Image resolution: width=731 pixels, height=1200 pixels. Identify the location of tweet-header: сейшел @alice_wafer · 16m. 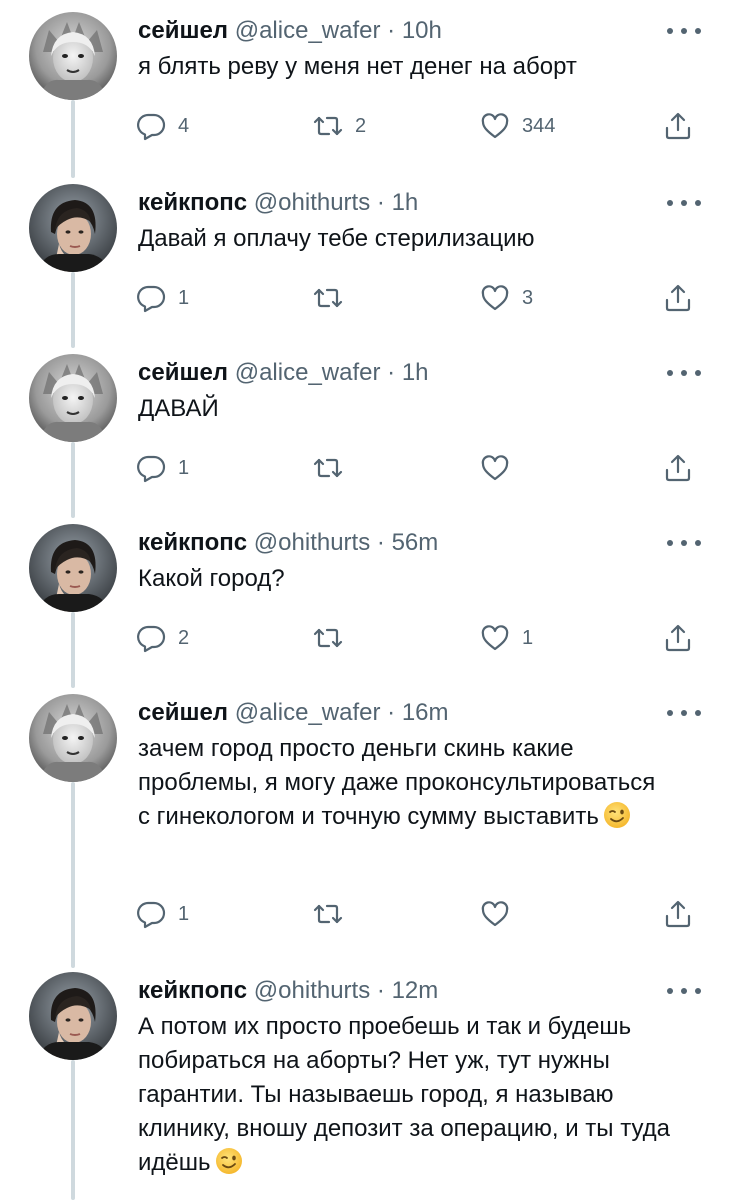
(293, 713).